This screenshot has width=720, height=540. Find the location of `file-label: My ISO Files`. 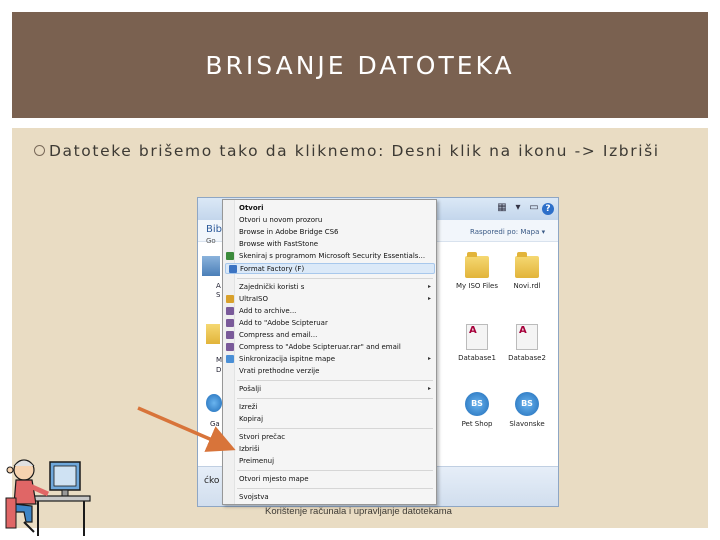

file-label: My ISO Files is located at coordinates (476, 286).